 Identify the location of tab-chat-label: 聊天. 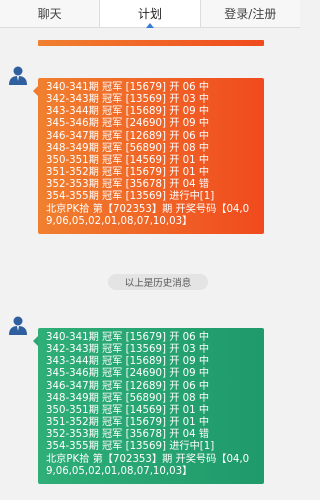
(49, 14).